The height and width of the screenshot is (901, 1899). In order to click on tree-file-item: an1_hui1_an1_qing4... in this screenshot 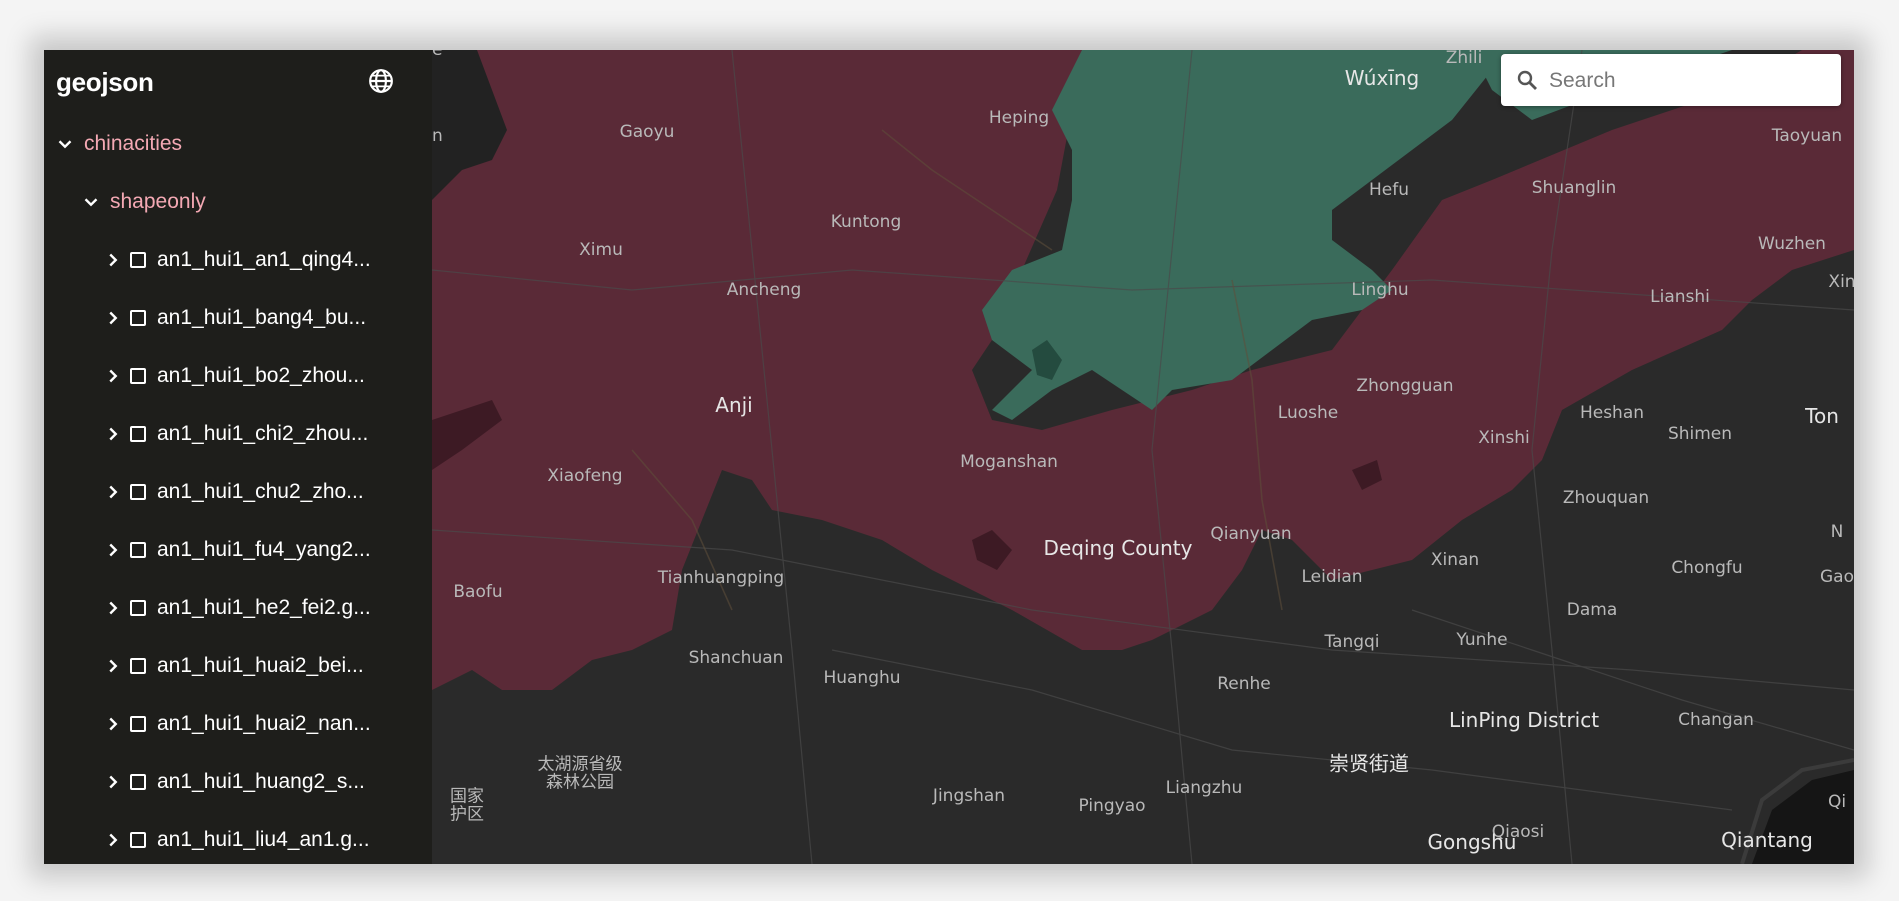, I will do `click(238, 260)`.